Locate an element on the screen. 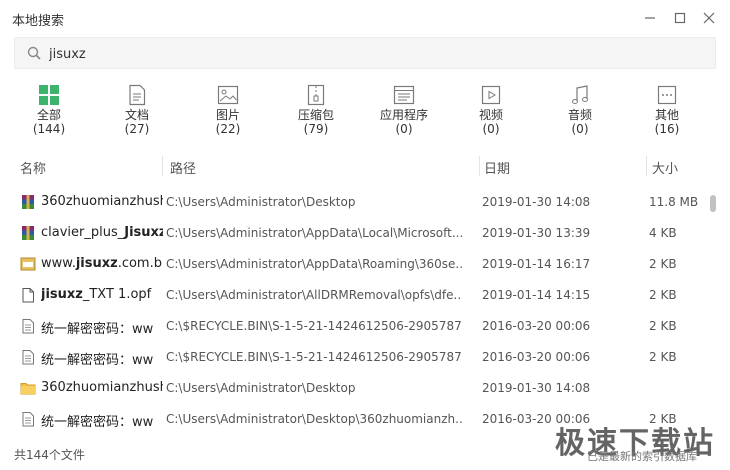 This screenshot has height=470, width=730. file-icon is located at coordinates (28, 295).